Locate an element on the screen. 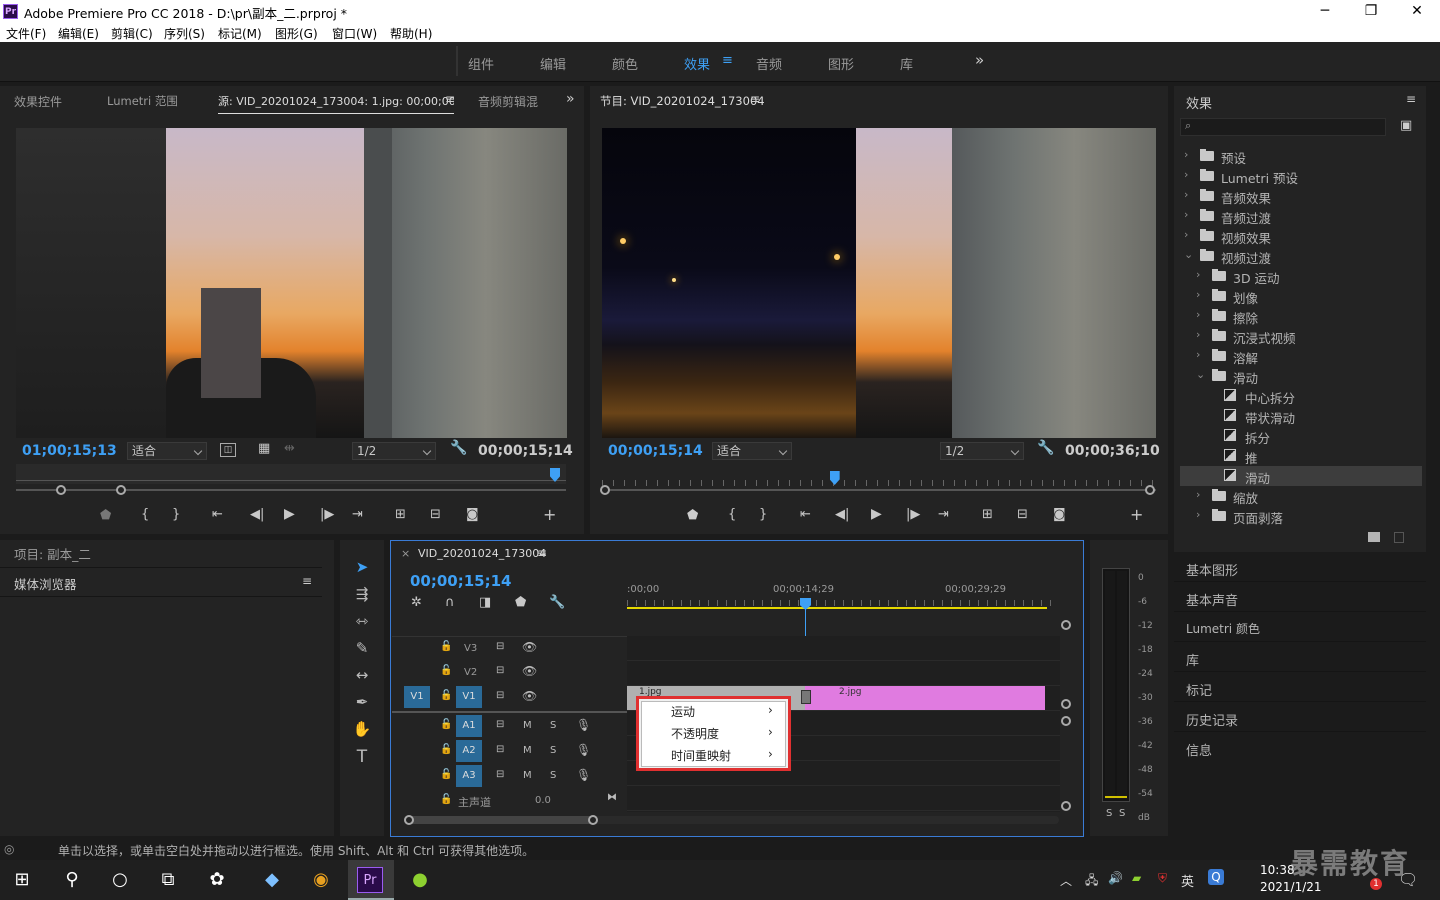  hscroll-handle-left is located at coordinates (409, 820).